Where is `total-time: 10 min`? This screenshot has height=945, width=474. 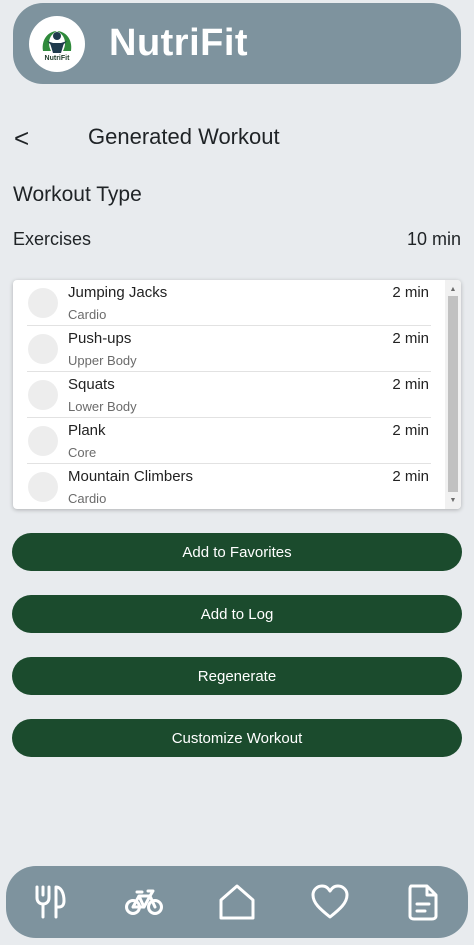 total-time: 10 min is located at coordinates (433, 239).